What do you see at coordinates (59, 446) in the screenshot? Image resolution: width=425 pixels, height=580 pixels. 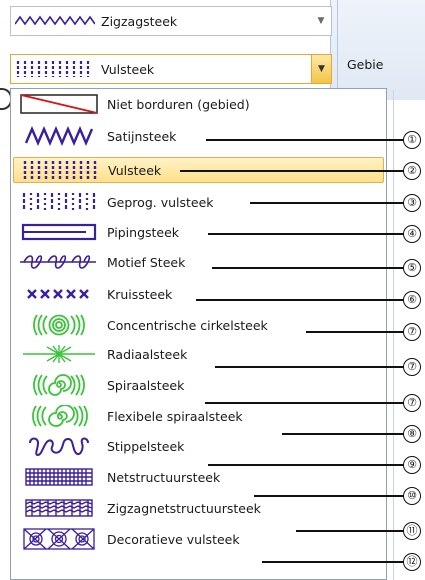 I see `stippling-stitch-icon` at bounding box center [59, 446].